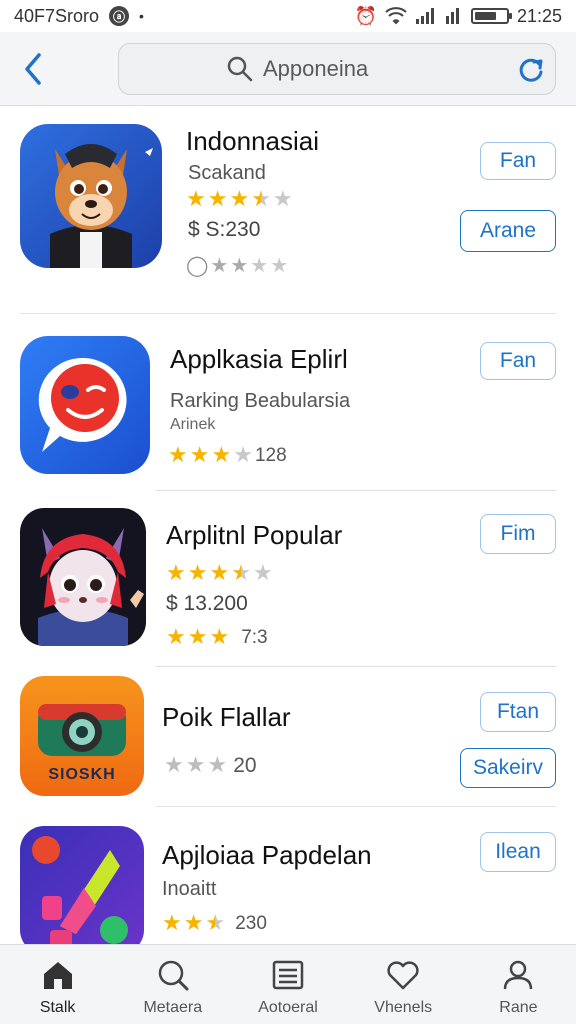 This screenshot has height=1024, width=576. What do you see at coordinates (245, 765) in the screenshot?
I see `rating-count: 20` at bounding box center [245, 765].